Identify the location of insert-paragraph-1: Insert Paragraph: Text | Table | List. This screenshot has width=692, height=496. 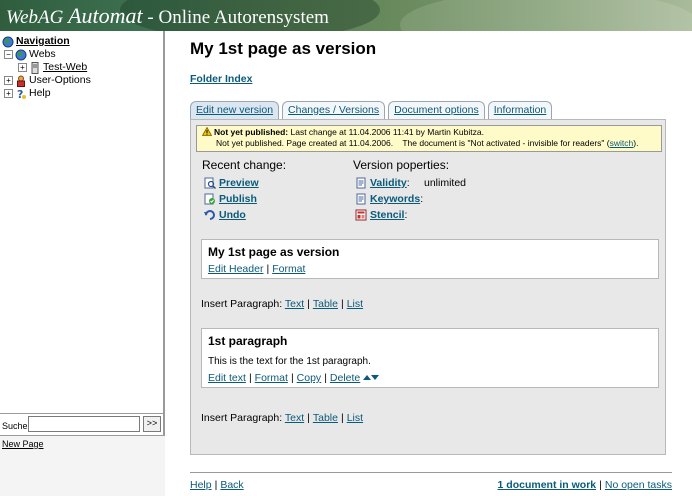
(282, 304).